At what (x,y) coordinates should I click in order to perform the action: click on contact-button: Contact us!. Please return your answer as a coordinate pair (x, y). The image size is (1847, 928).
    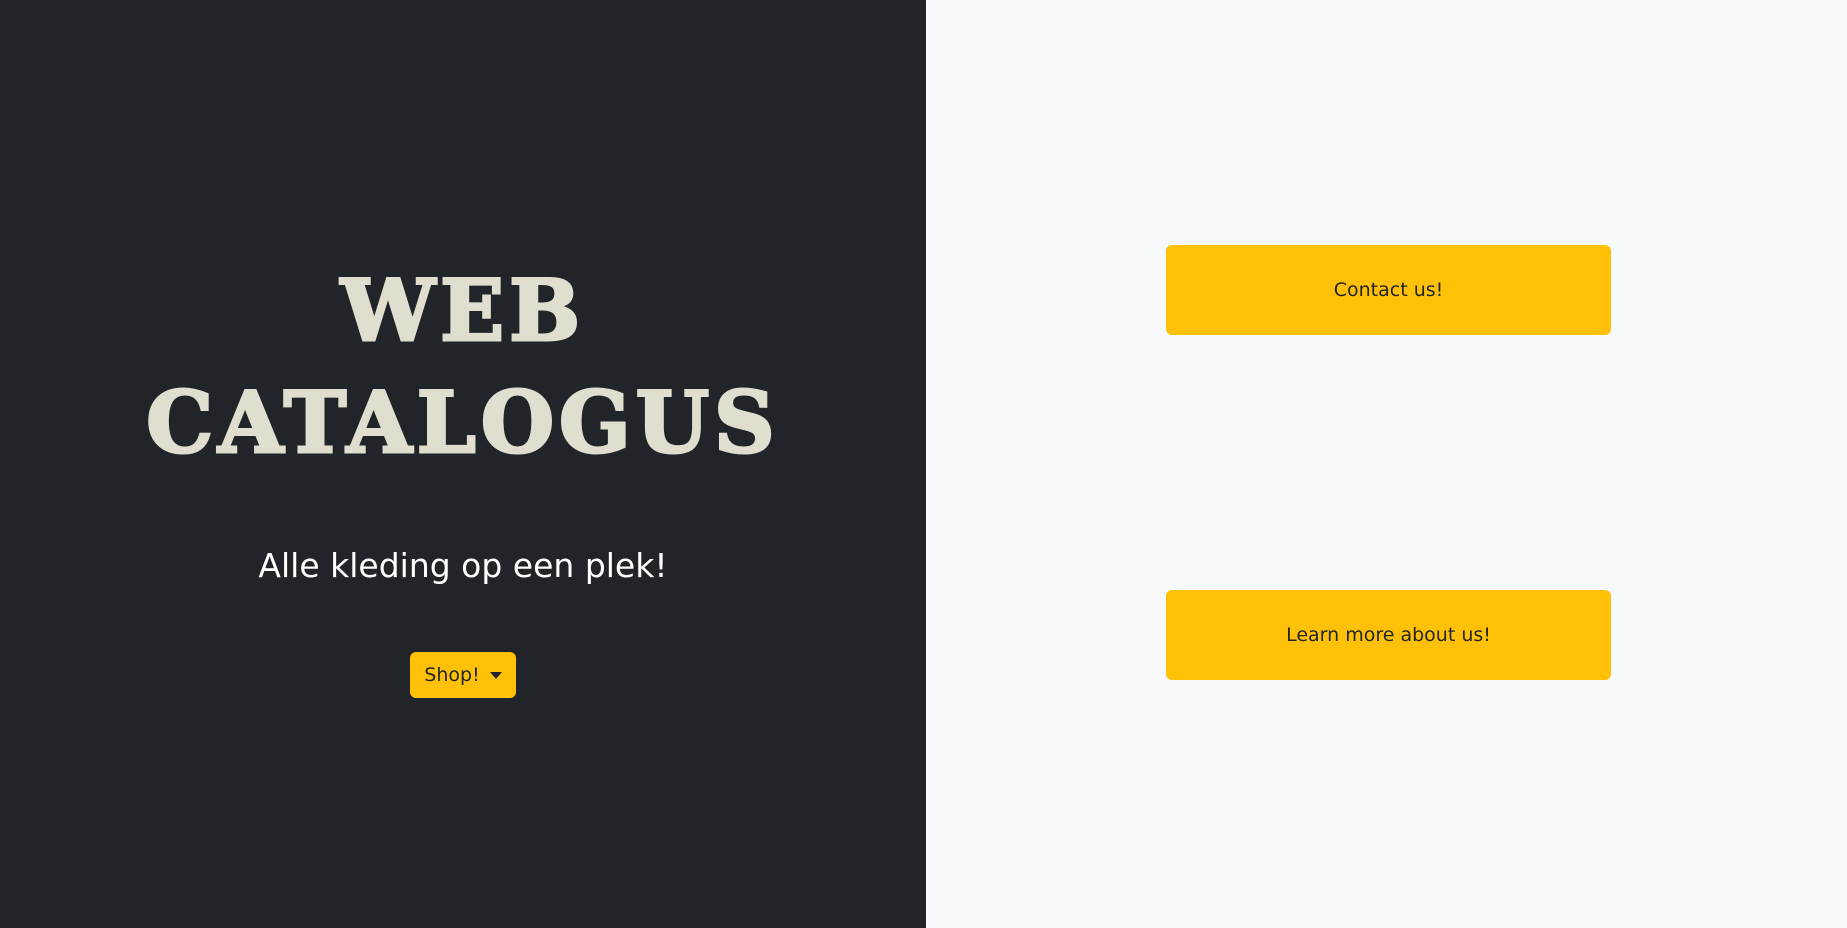
    Looking at the image, I should click on (1388, 290).